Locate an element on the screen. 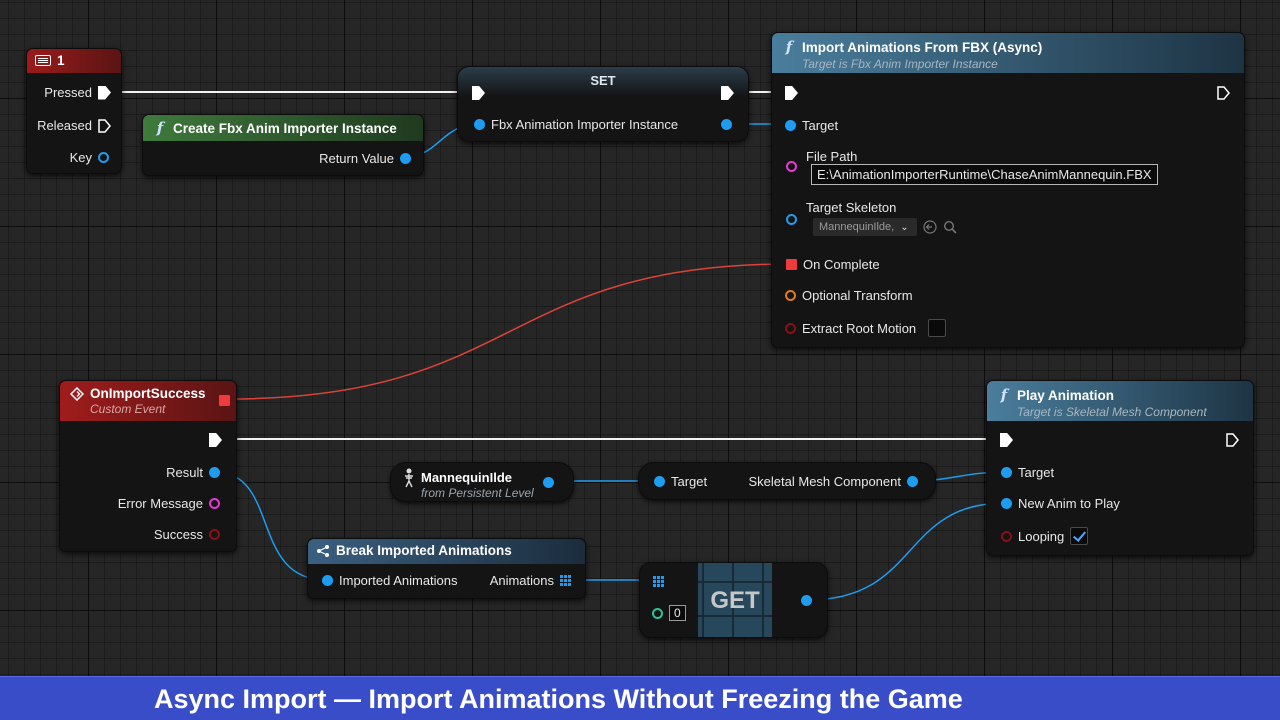 This screenshot has width=1280, height=720. set-var-label: Fbx Animation Importer Instance is located at coordinates (585, 124).